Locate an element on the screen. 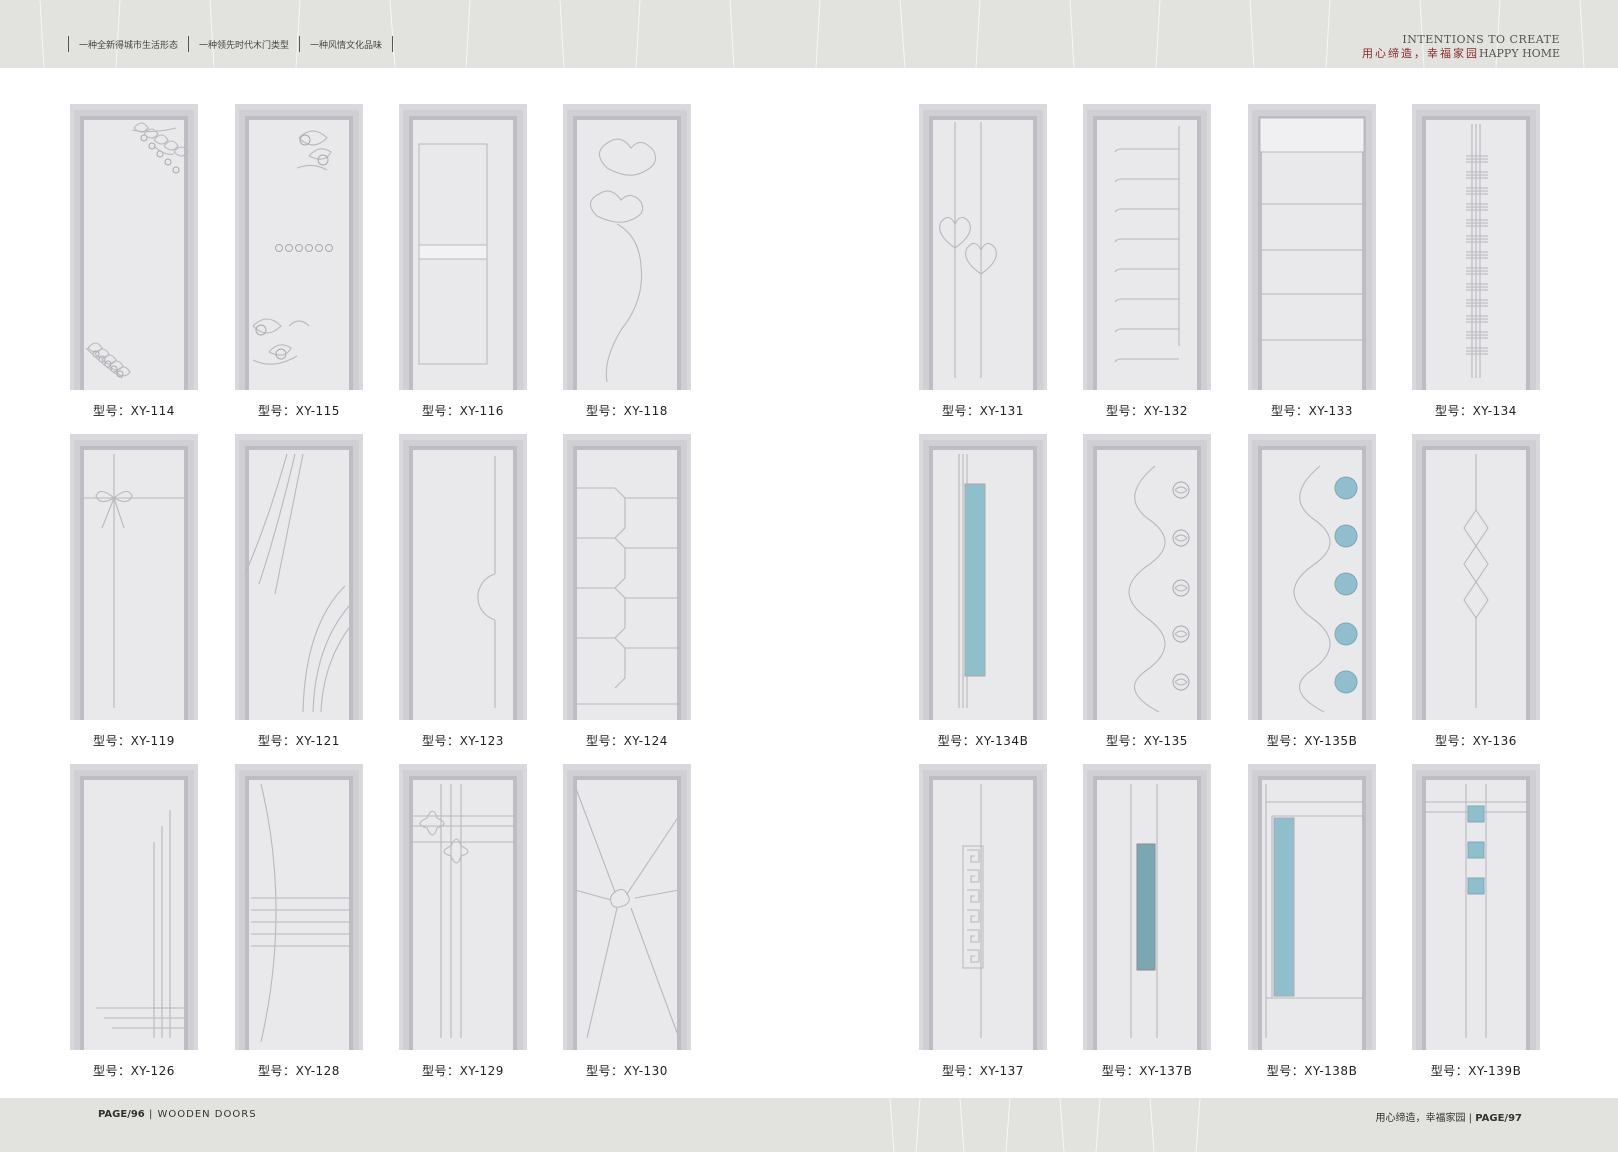 This screenshot has width=1618, height=1152. door-model: XY-123 is located at coordinates (481, 741).